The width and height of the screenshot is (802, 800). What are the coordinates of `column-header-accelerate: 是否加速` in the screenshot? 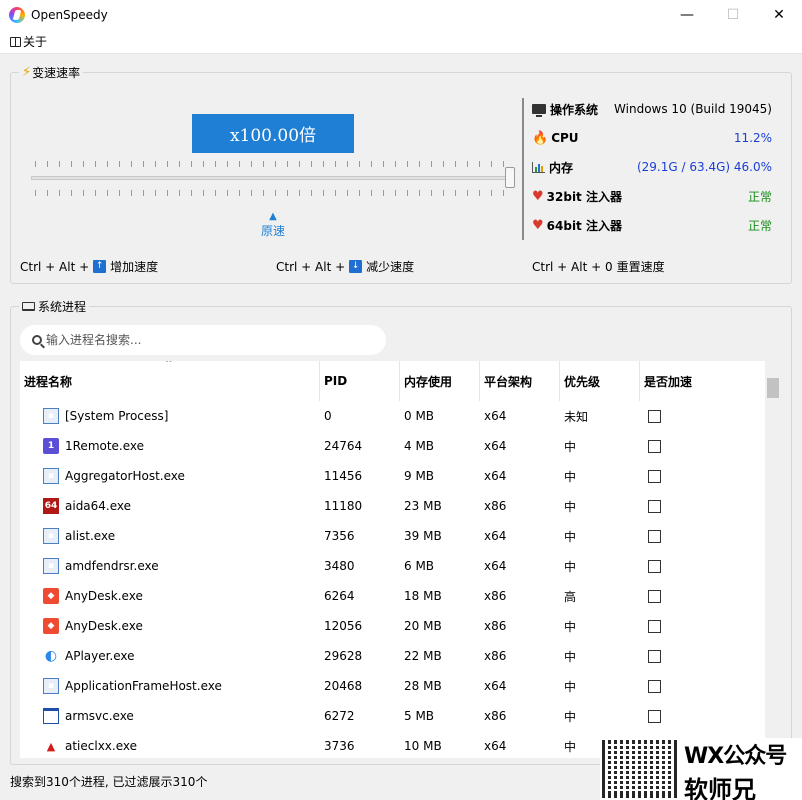 It's located at (702, 381).